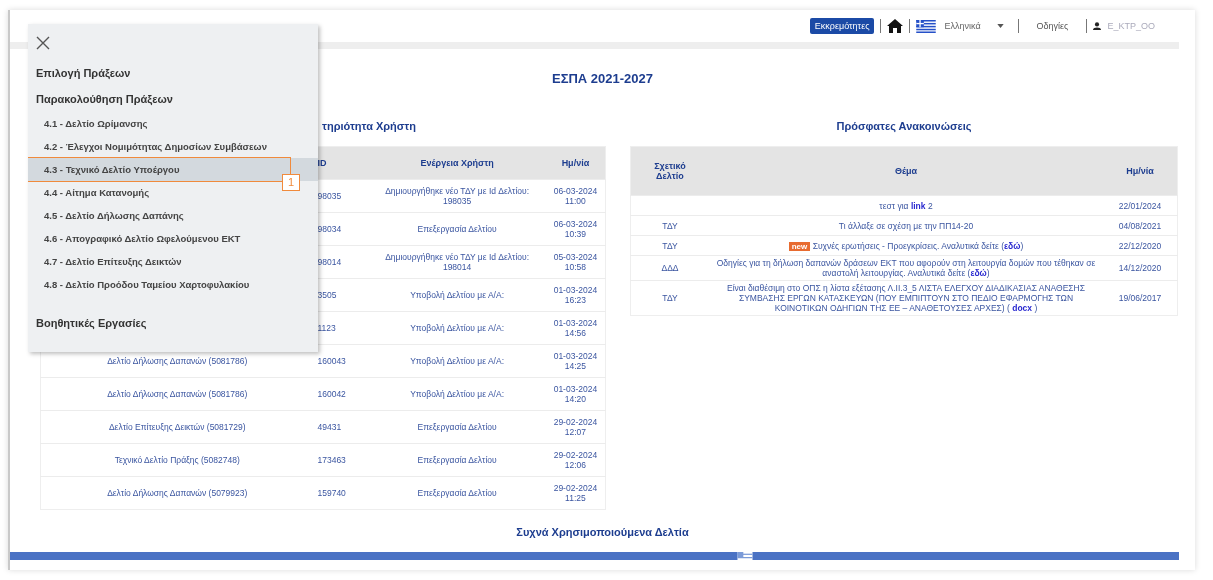  What do you see at coordinates (575, 394) in the screenshot?
I see `table-cell: 01-03-2024 14:20` at bounding box center [575, 394].